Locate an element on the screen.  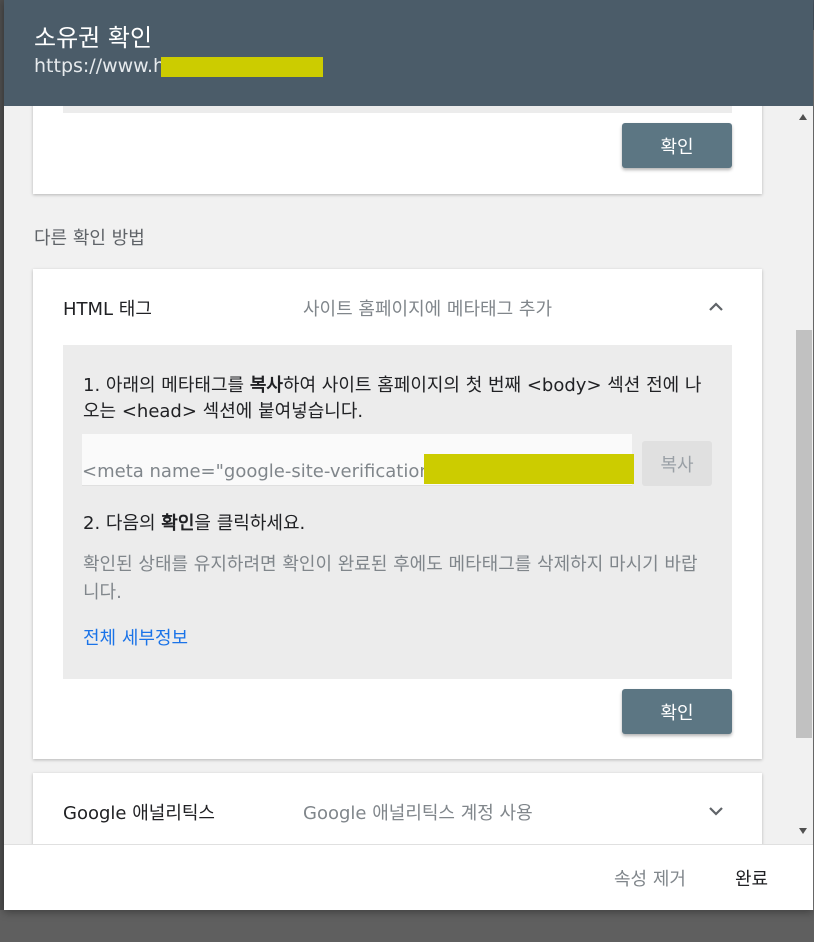
accordion-description: Google 애널리틱스 계정 사용 is located at coordinates (418, 812).